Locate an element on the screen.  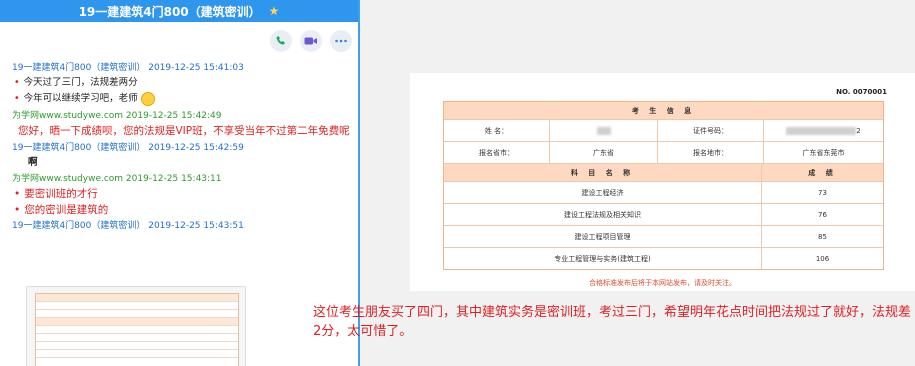
message-line: • 要密训班的才行 is located at coordinates (56, 194).